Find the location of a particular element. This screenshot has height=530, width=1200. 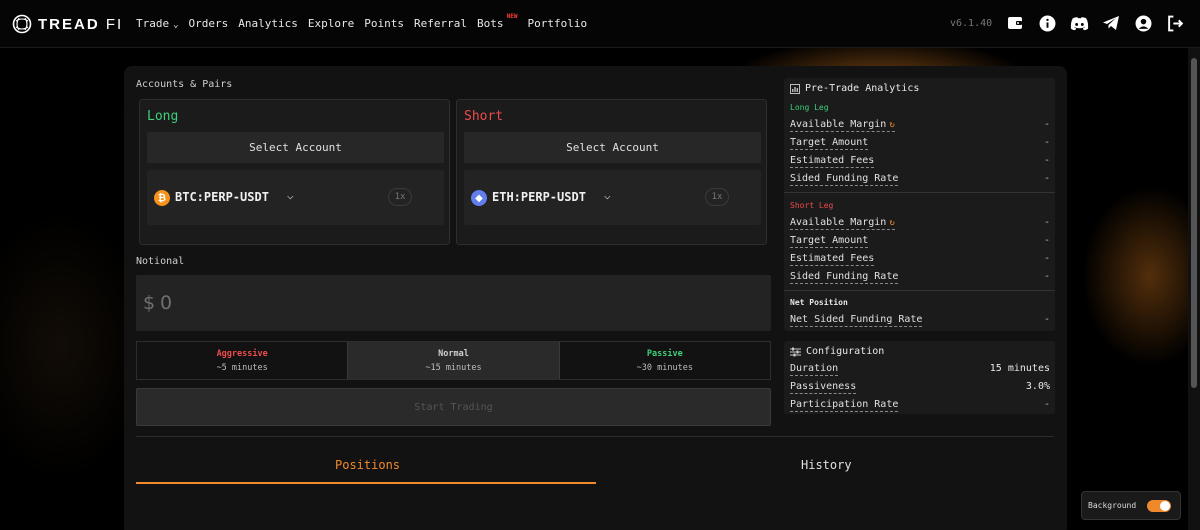

btc-coin-icon: ₿ is located at coordinates (162, 198).